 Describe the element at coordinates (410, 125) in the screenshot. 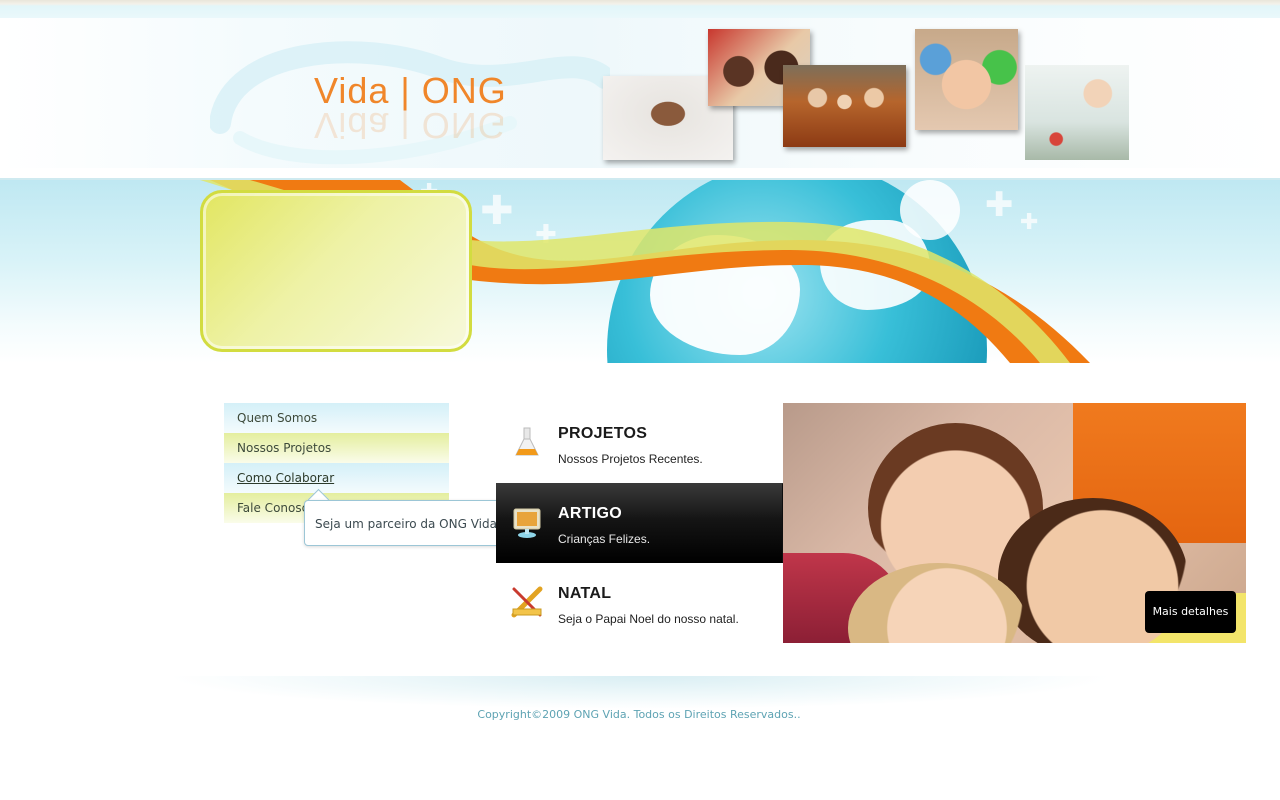

I see `logo-reflection: Vida | ONG` at that location.